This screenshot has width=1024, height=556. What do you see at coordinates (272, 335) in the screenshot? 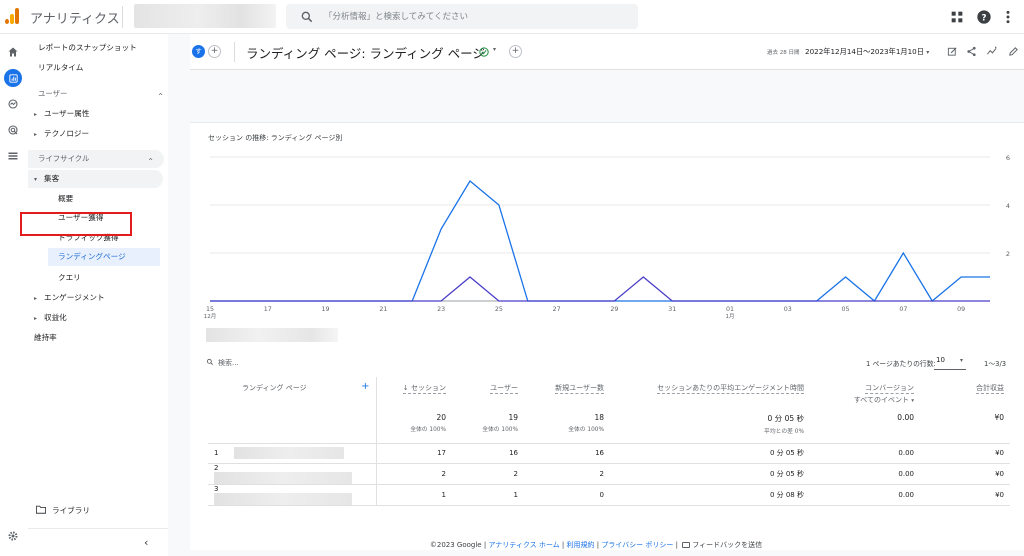
I see `chart-legend` at bounding box center [272, 335].